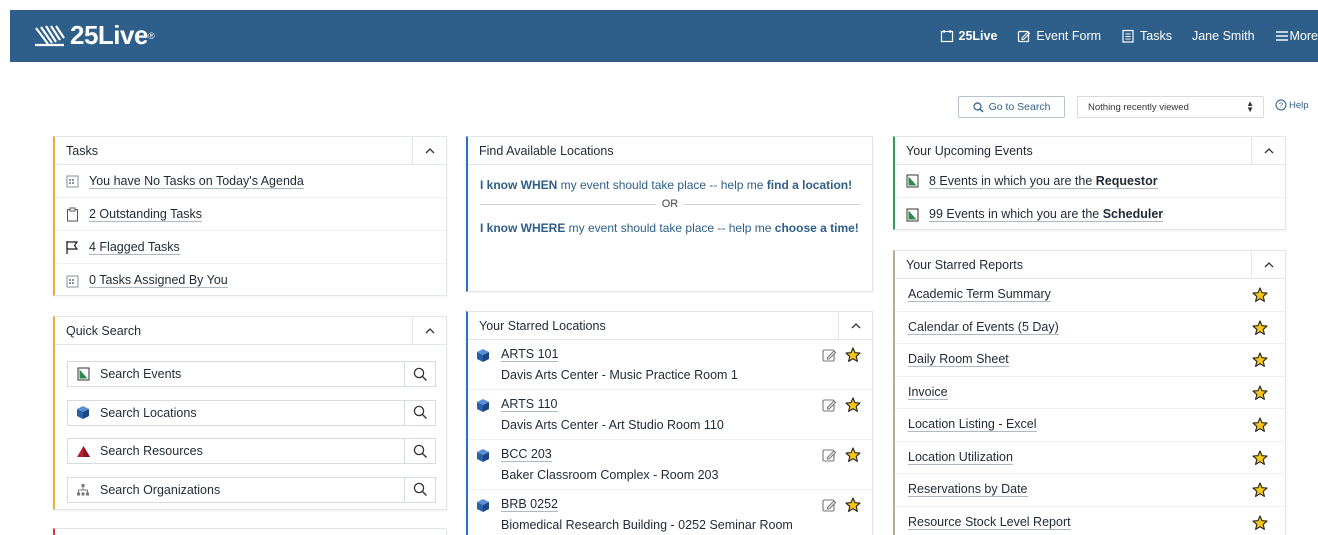 Image resolution: width=1318 pixels, height=535 pixels. Describe the element at coordinates (1059, 36) in the screenshot. I see `nav-event-form: Event Form` at that location.